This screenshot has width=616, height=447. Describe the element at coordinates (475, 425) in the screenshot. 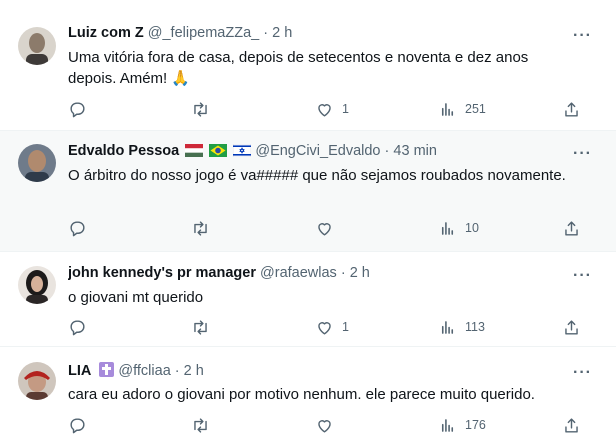

I see `views-count: 176` at that location.